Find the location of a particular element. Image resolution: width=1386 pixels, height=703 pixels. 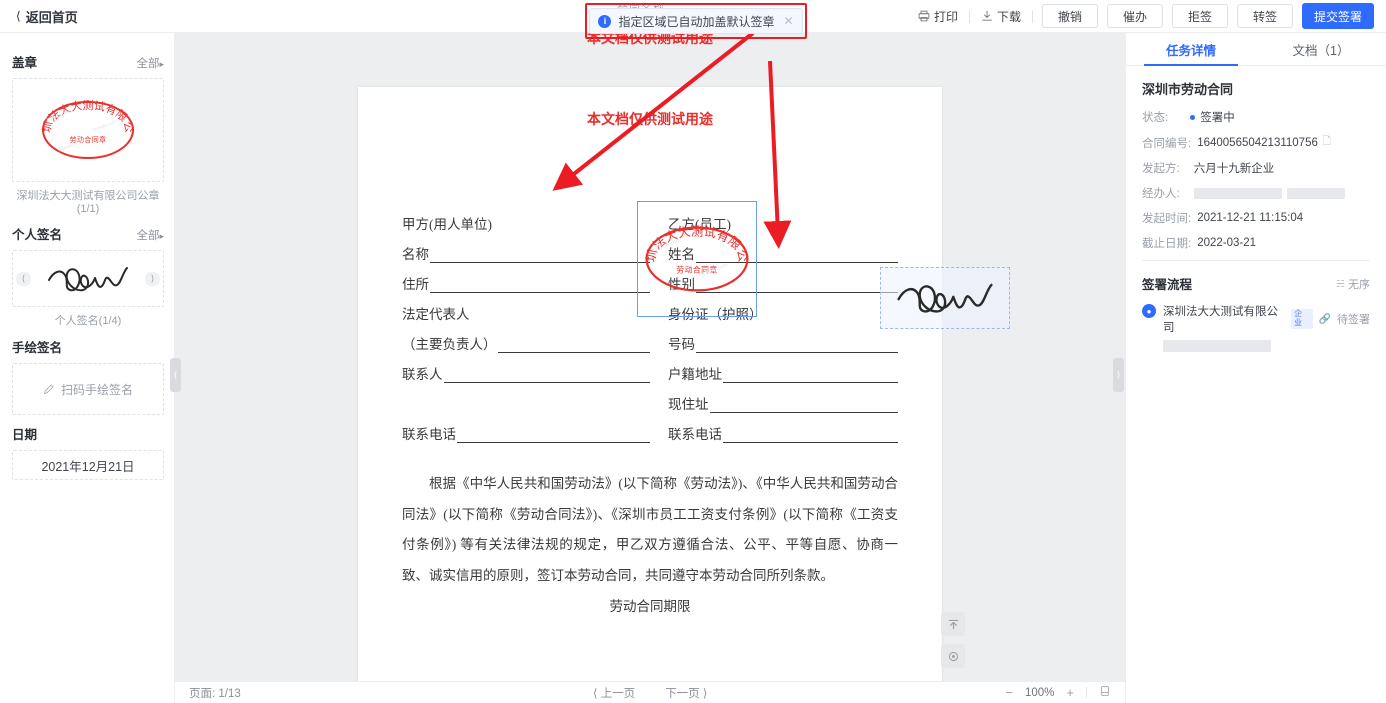

zoom-out-button: − is located at coordinates (1009, 692).